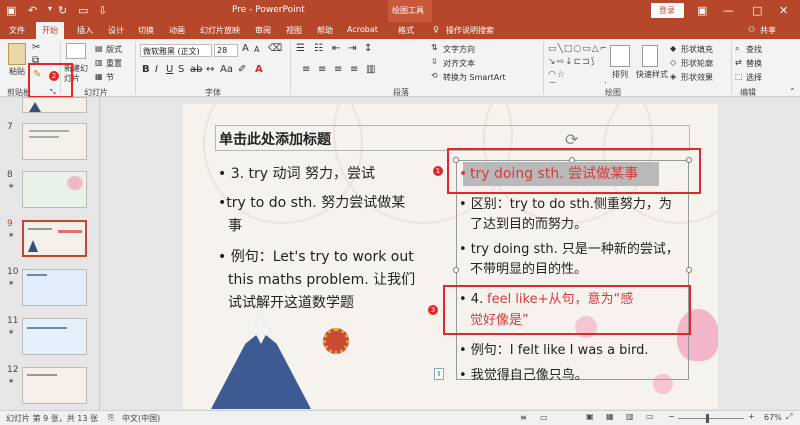  I want to click on tab-design: 设计, so click(116, 30).